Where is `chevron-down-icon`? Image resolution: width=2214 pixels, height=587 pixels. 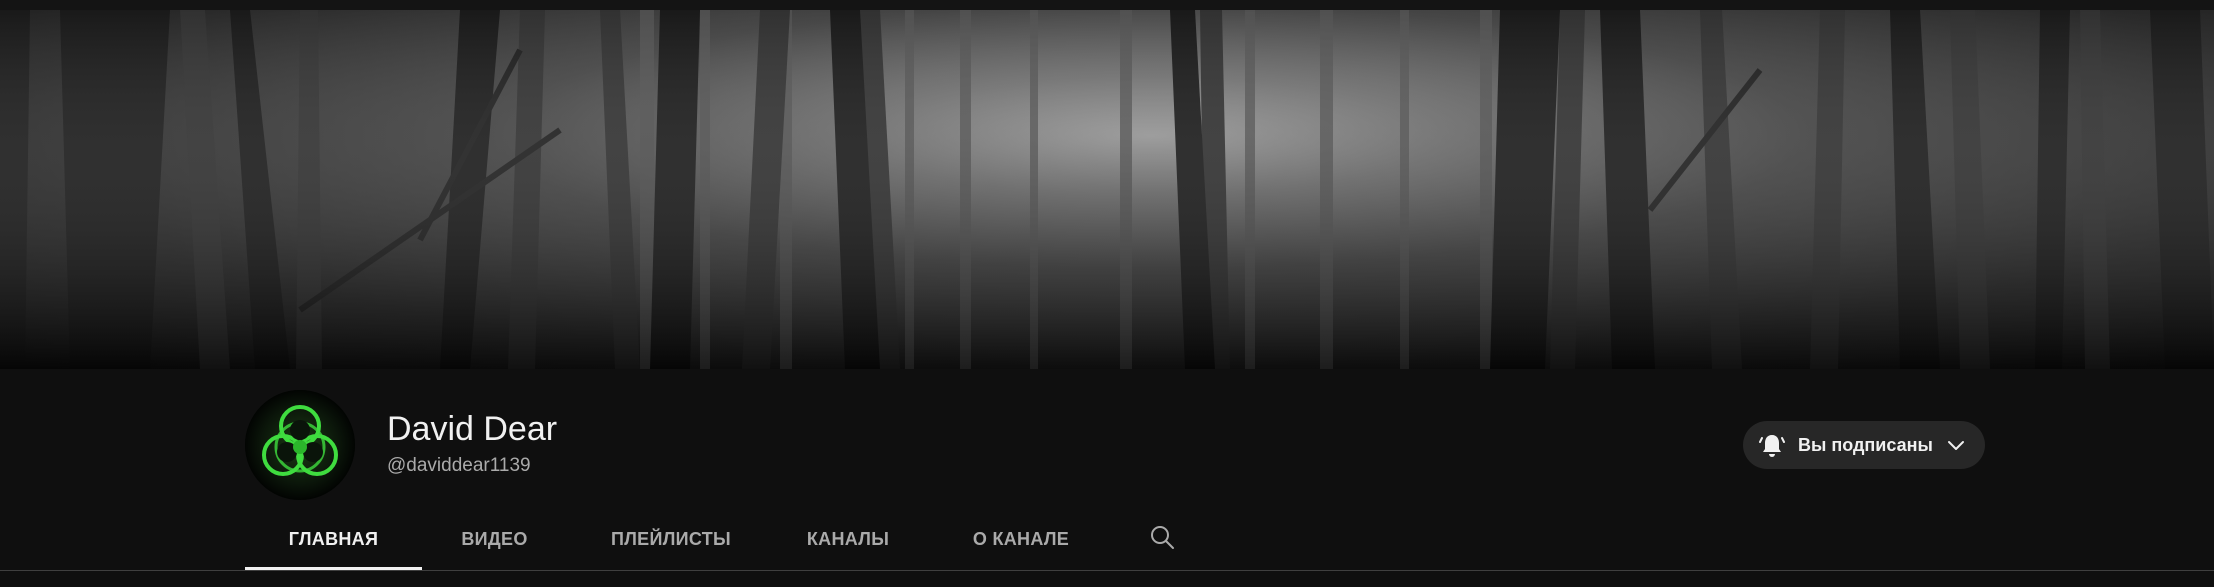 chevron-down-icon is located at coordinates (1956, 445).